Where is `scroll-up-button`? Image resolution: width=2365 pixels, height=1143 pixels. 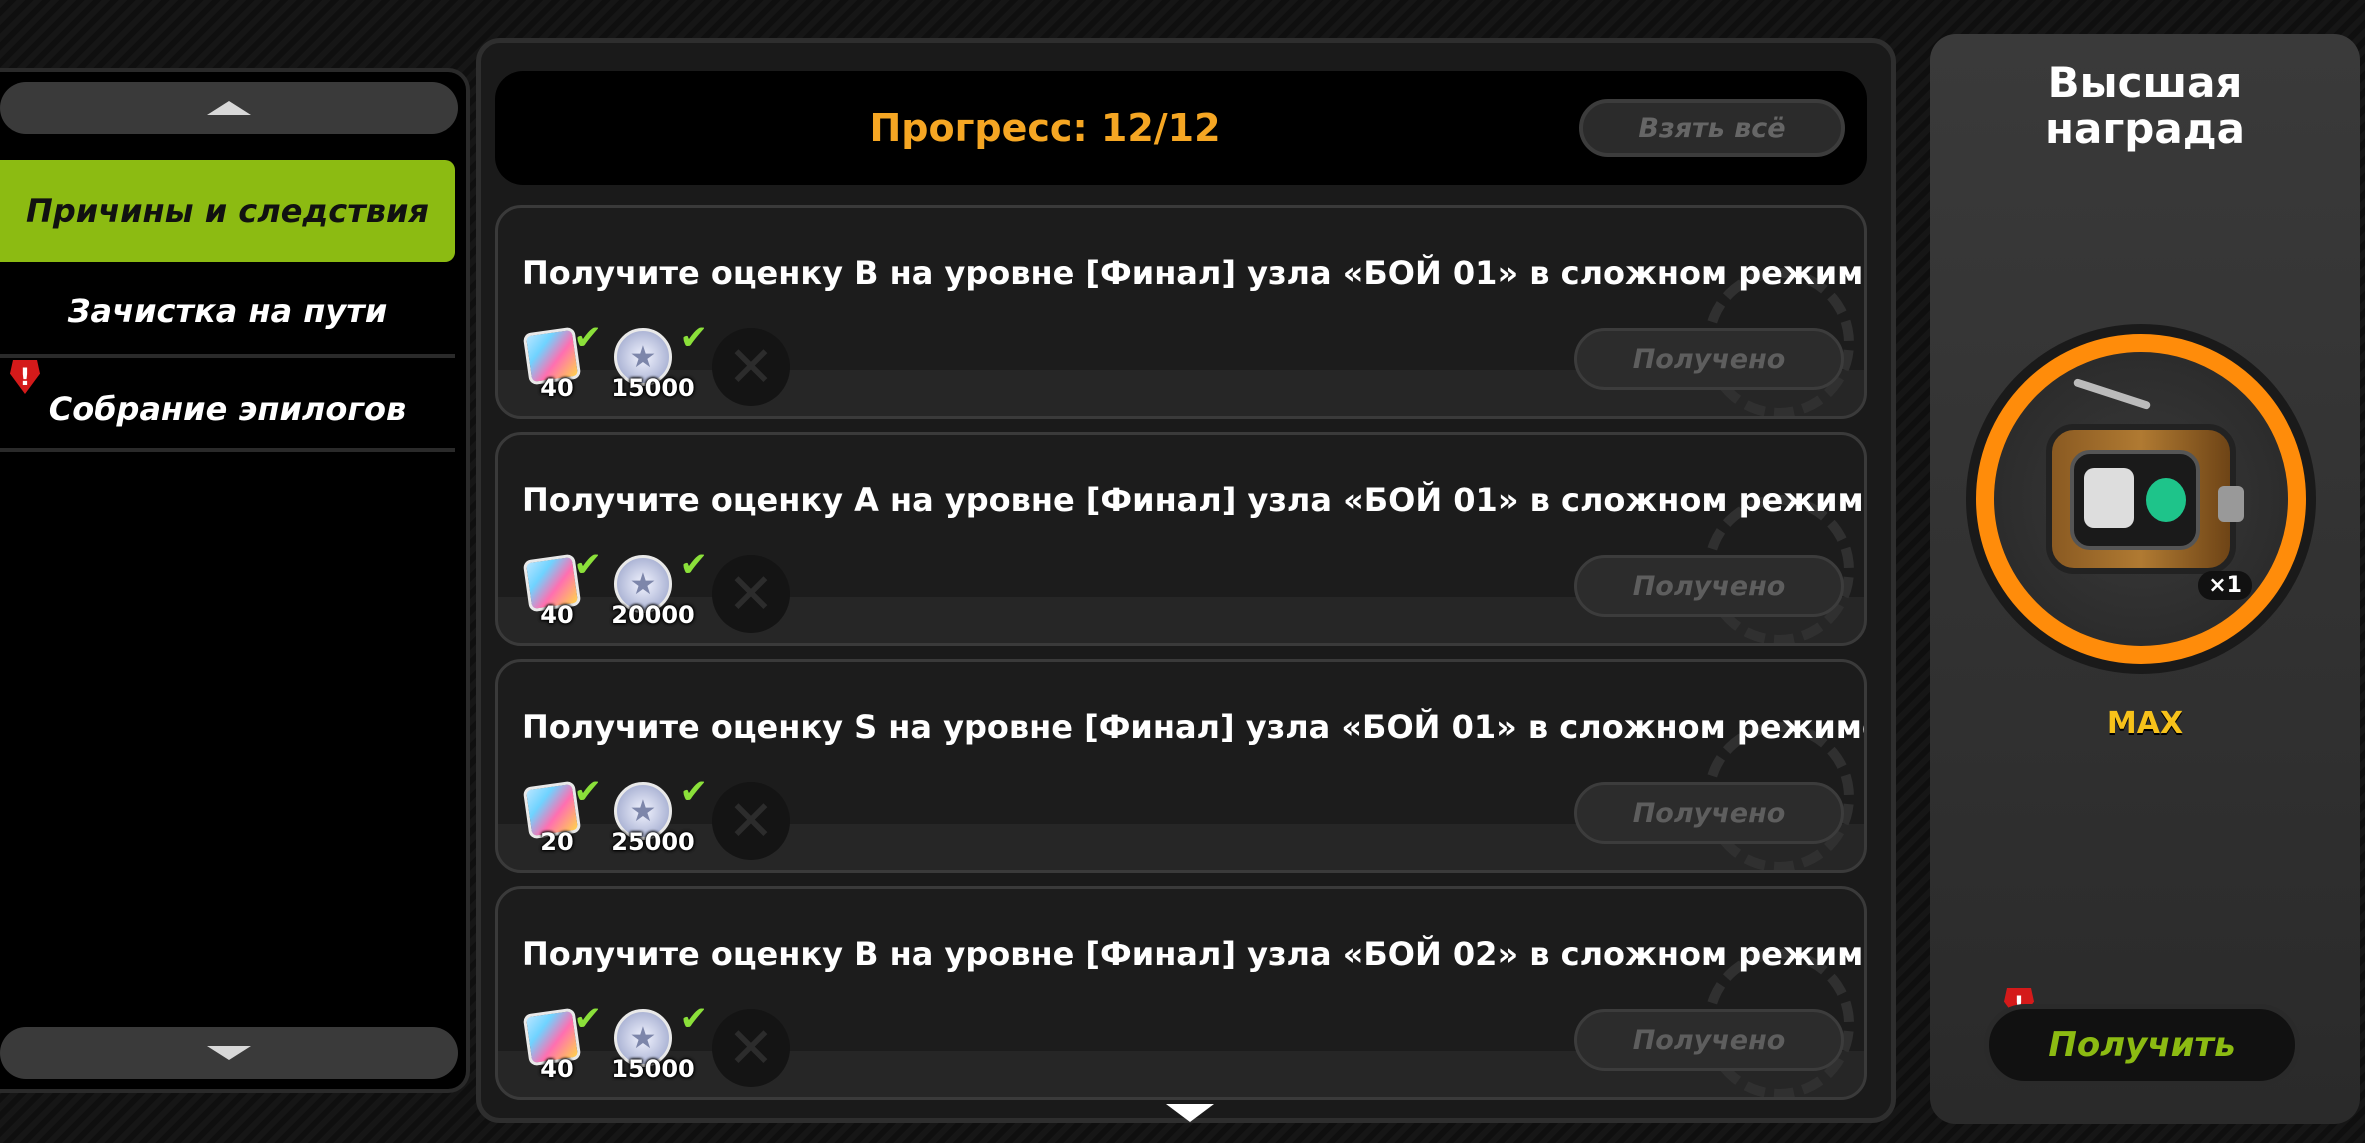 scroll-up-button is located at coordinates (229, 108).